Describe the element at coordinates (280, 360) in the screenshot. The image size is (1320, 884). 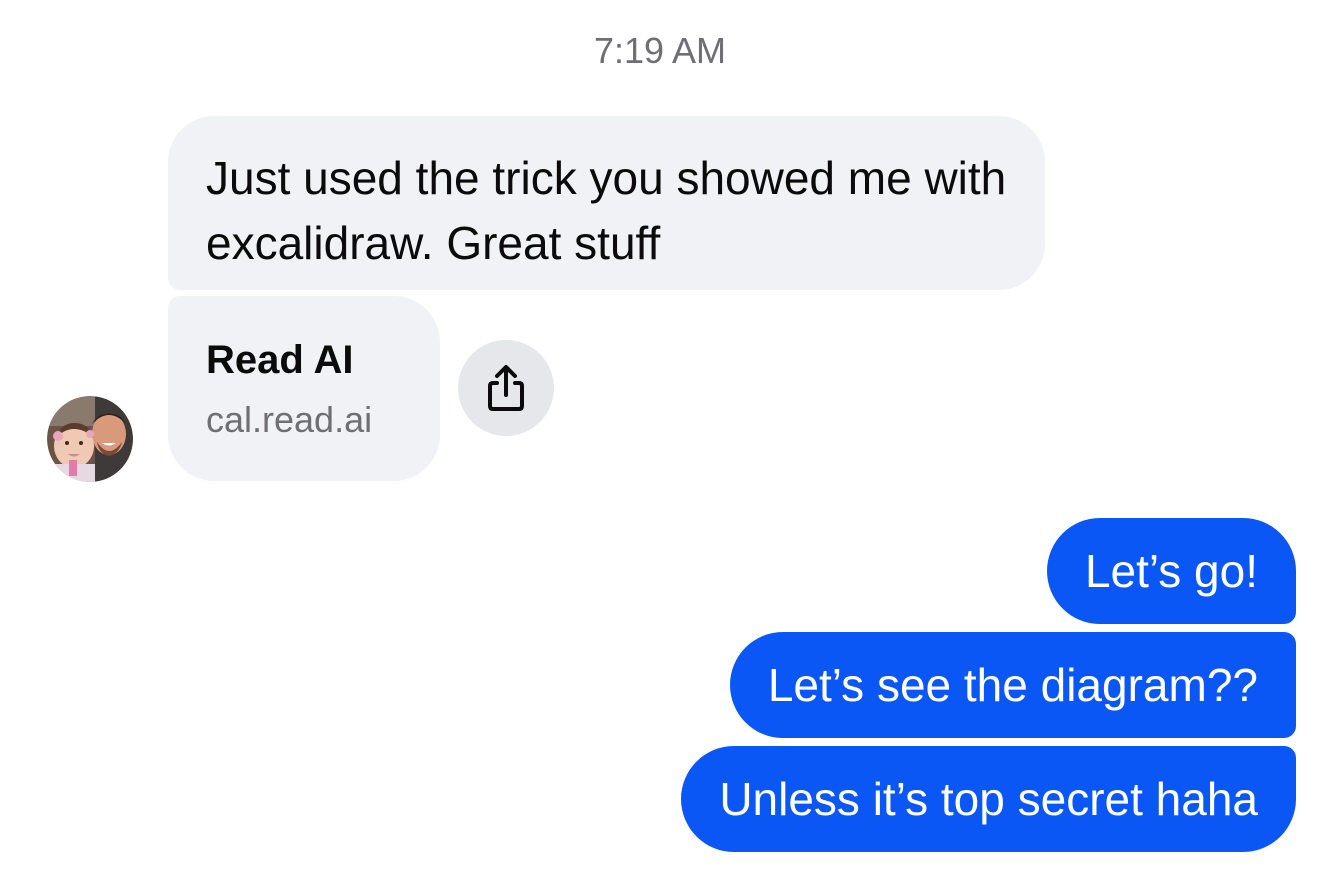
I see `link-preview-title: Read AI` at that location.